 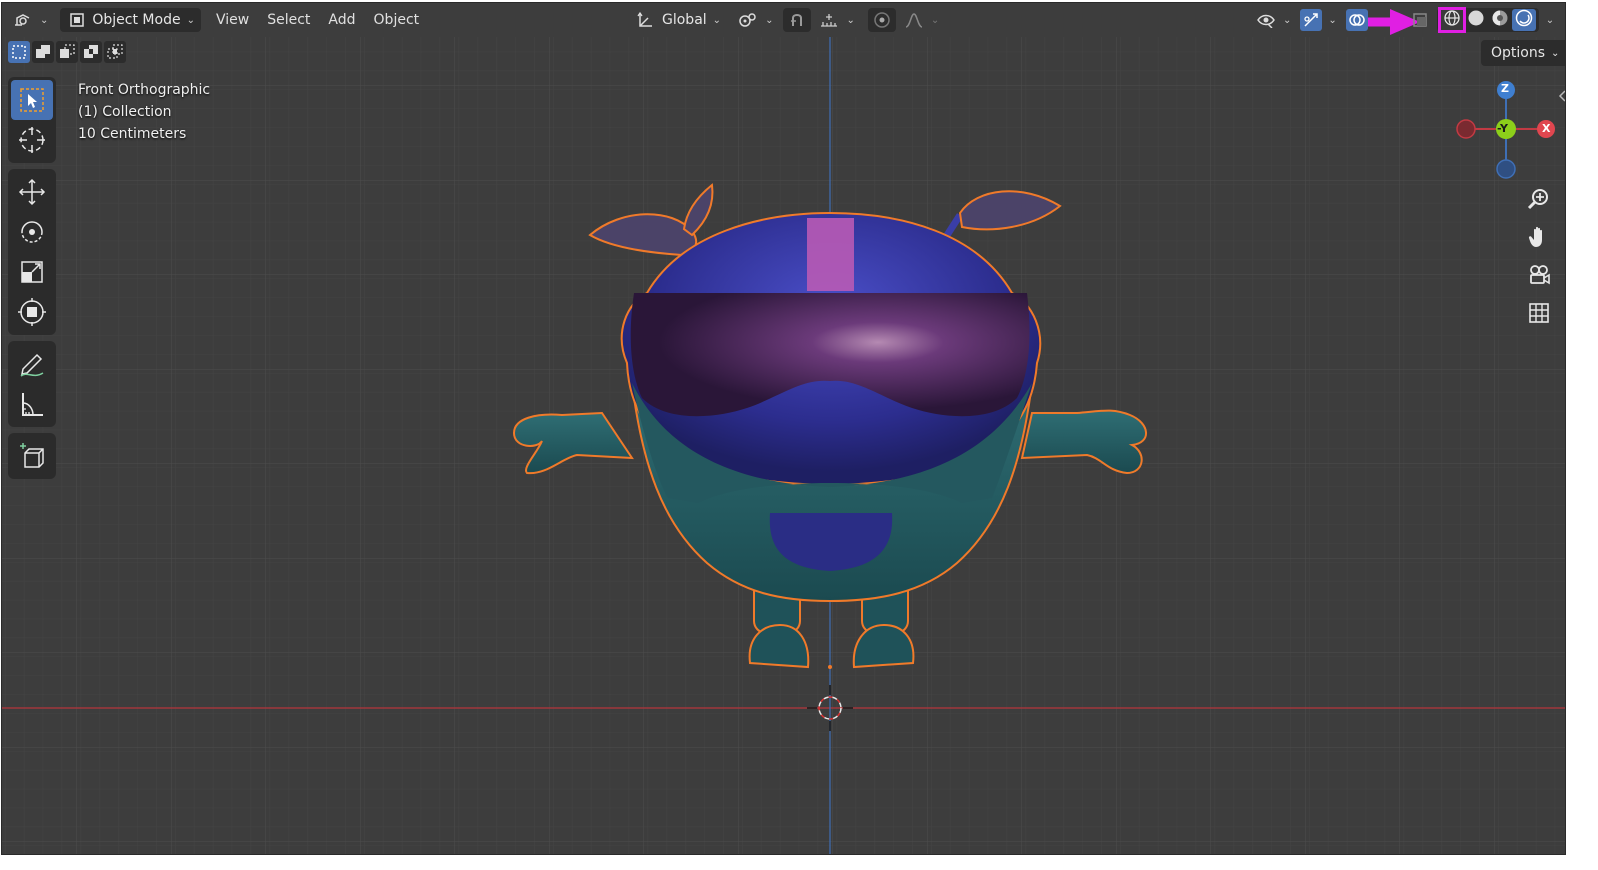 I want to click on cursor-tool-icon, so click(x=32, y=140).